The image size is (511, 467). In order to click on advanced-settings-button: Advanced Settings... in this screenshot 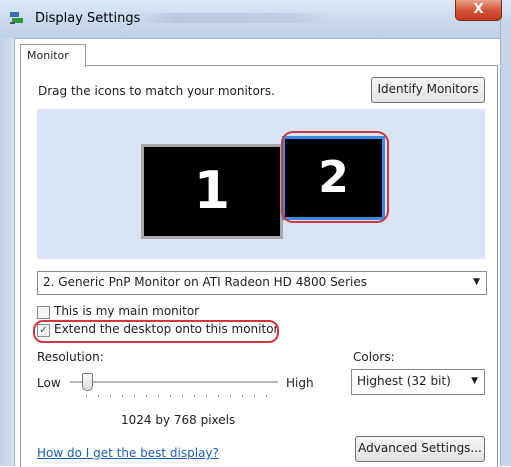, I will do `click(420, 449)`.